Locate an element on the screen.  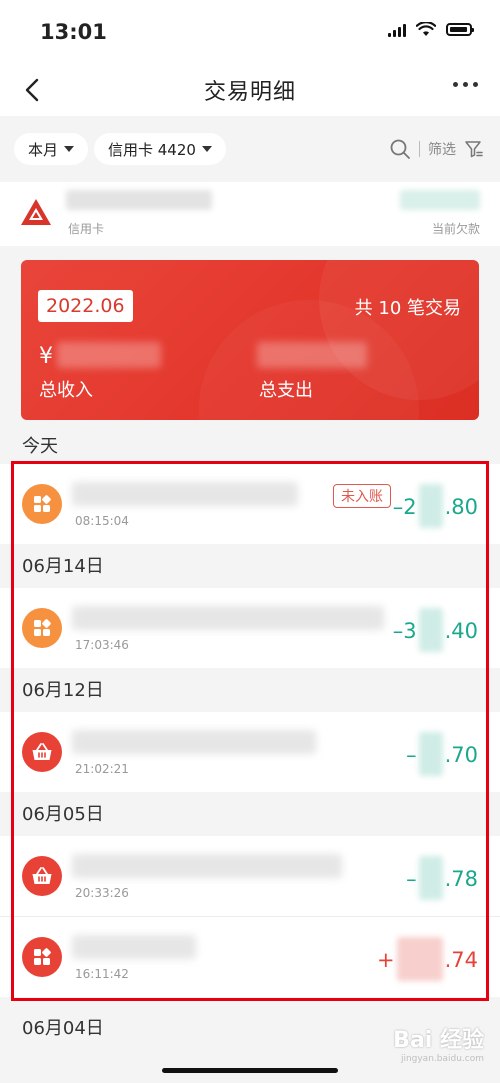
account-balance-redacted is located at coordinates (440, 200).